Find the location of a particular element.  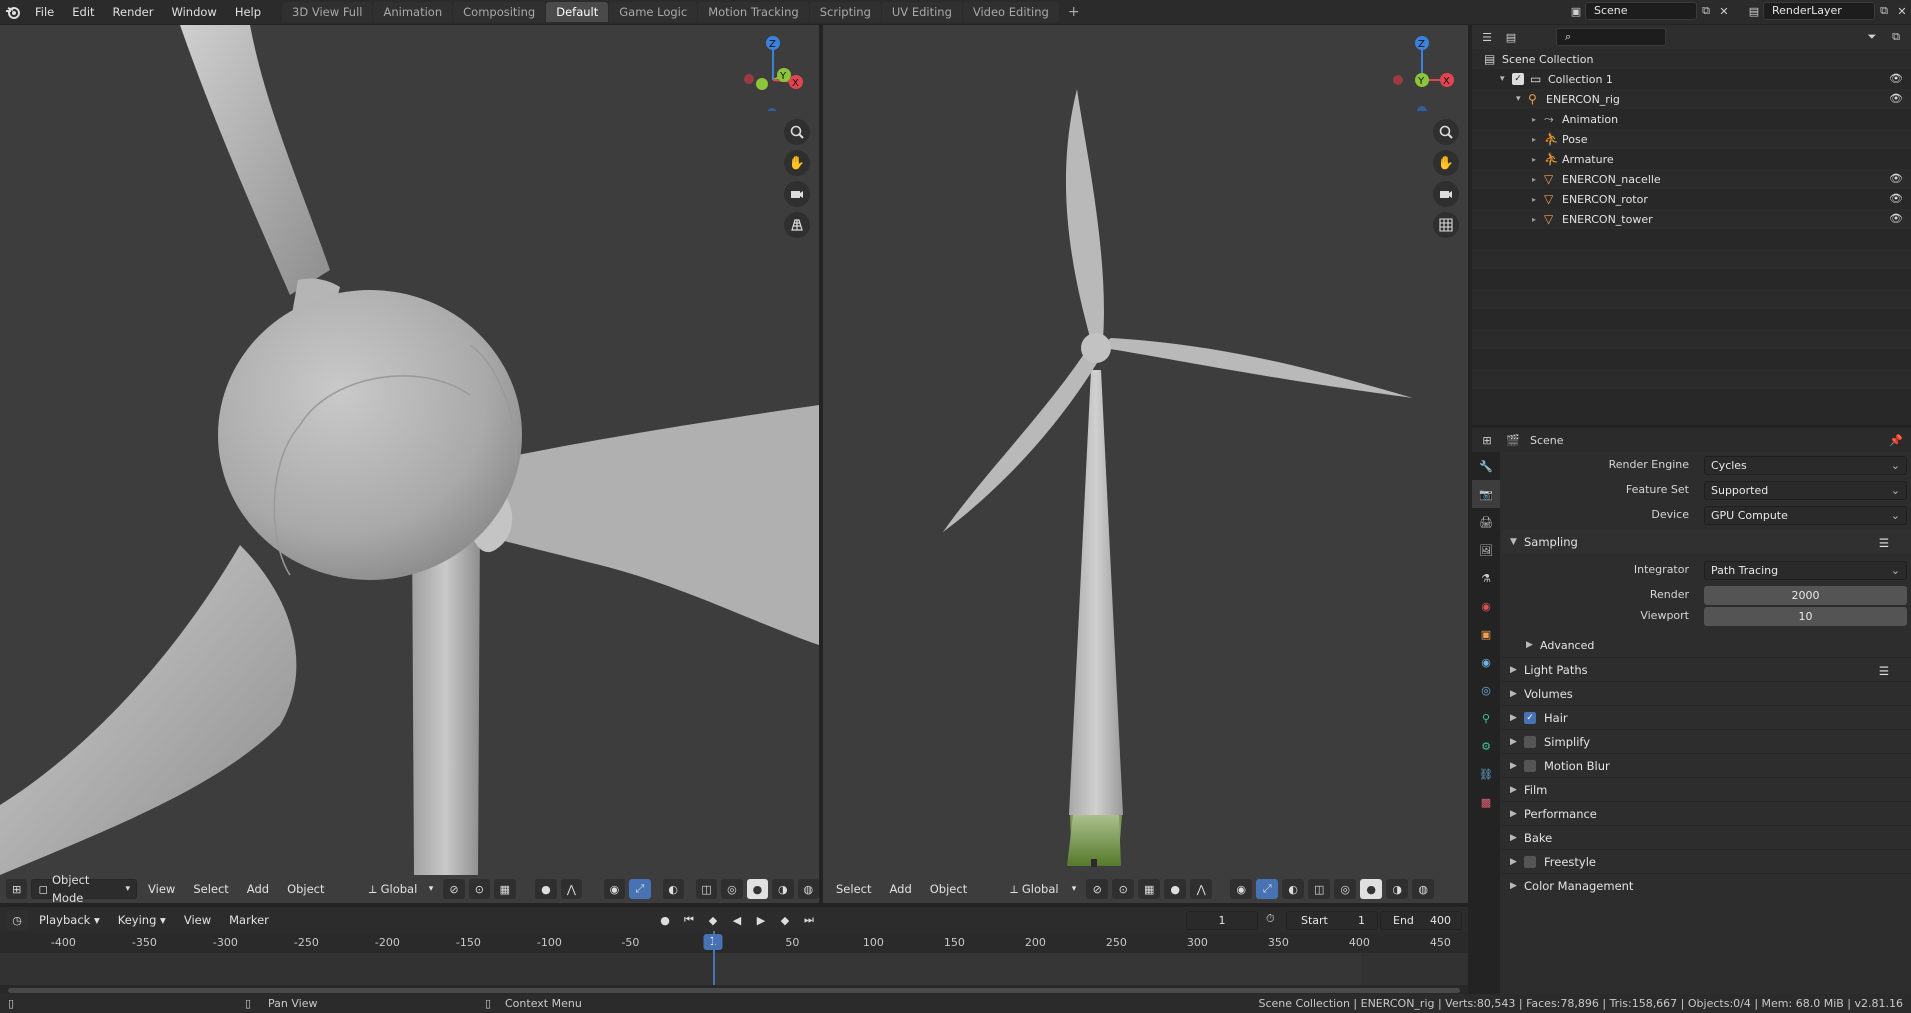

pivot-icon: ⊘ is located at coordinates (1097, 889).